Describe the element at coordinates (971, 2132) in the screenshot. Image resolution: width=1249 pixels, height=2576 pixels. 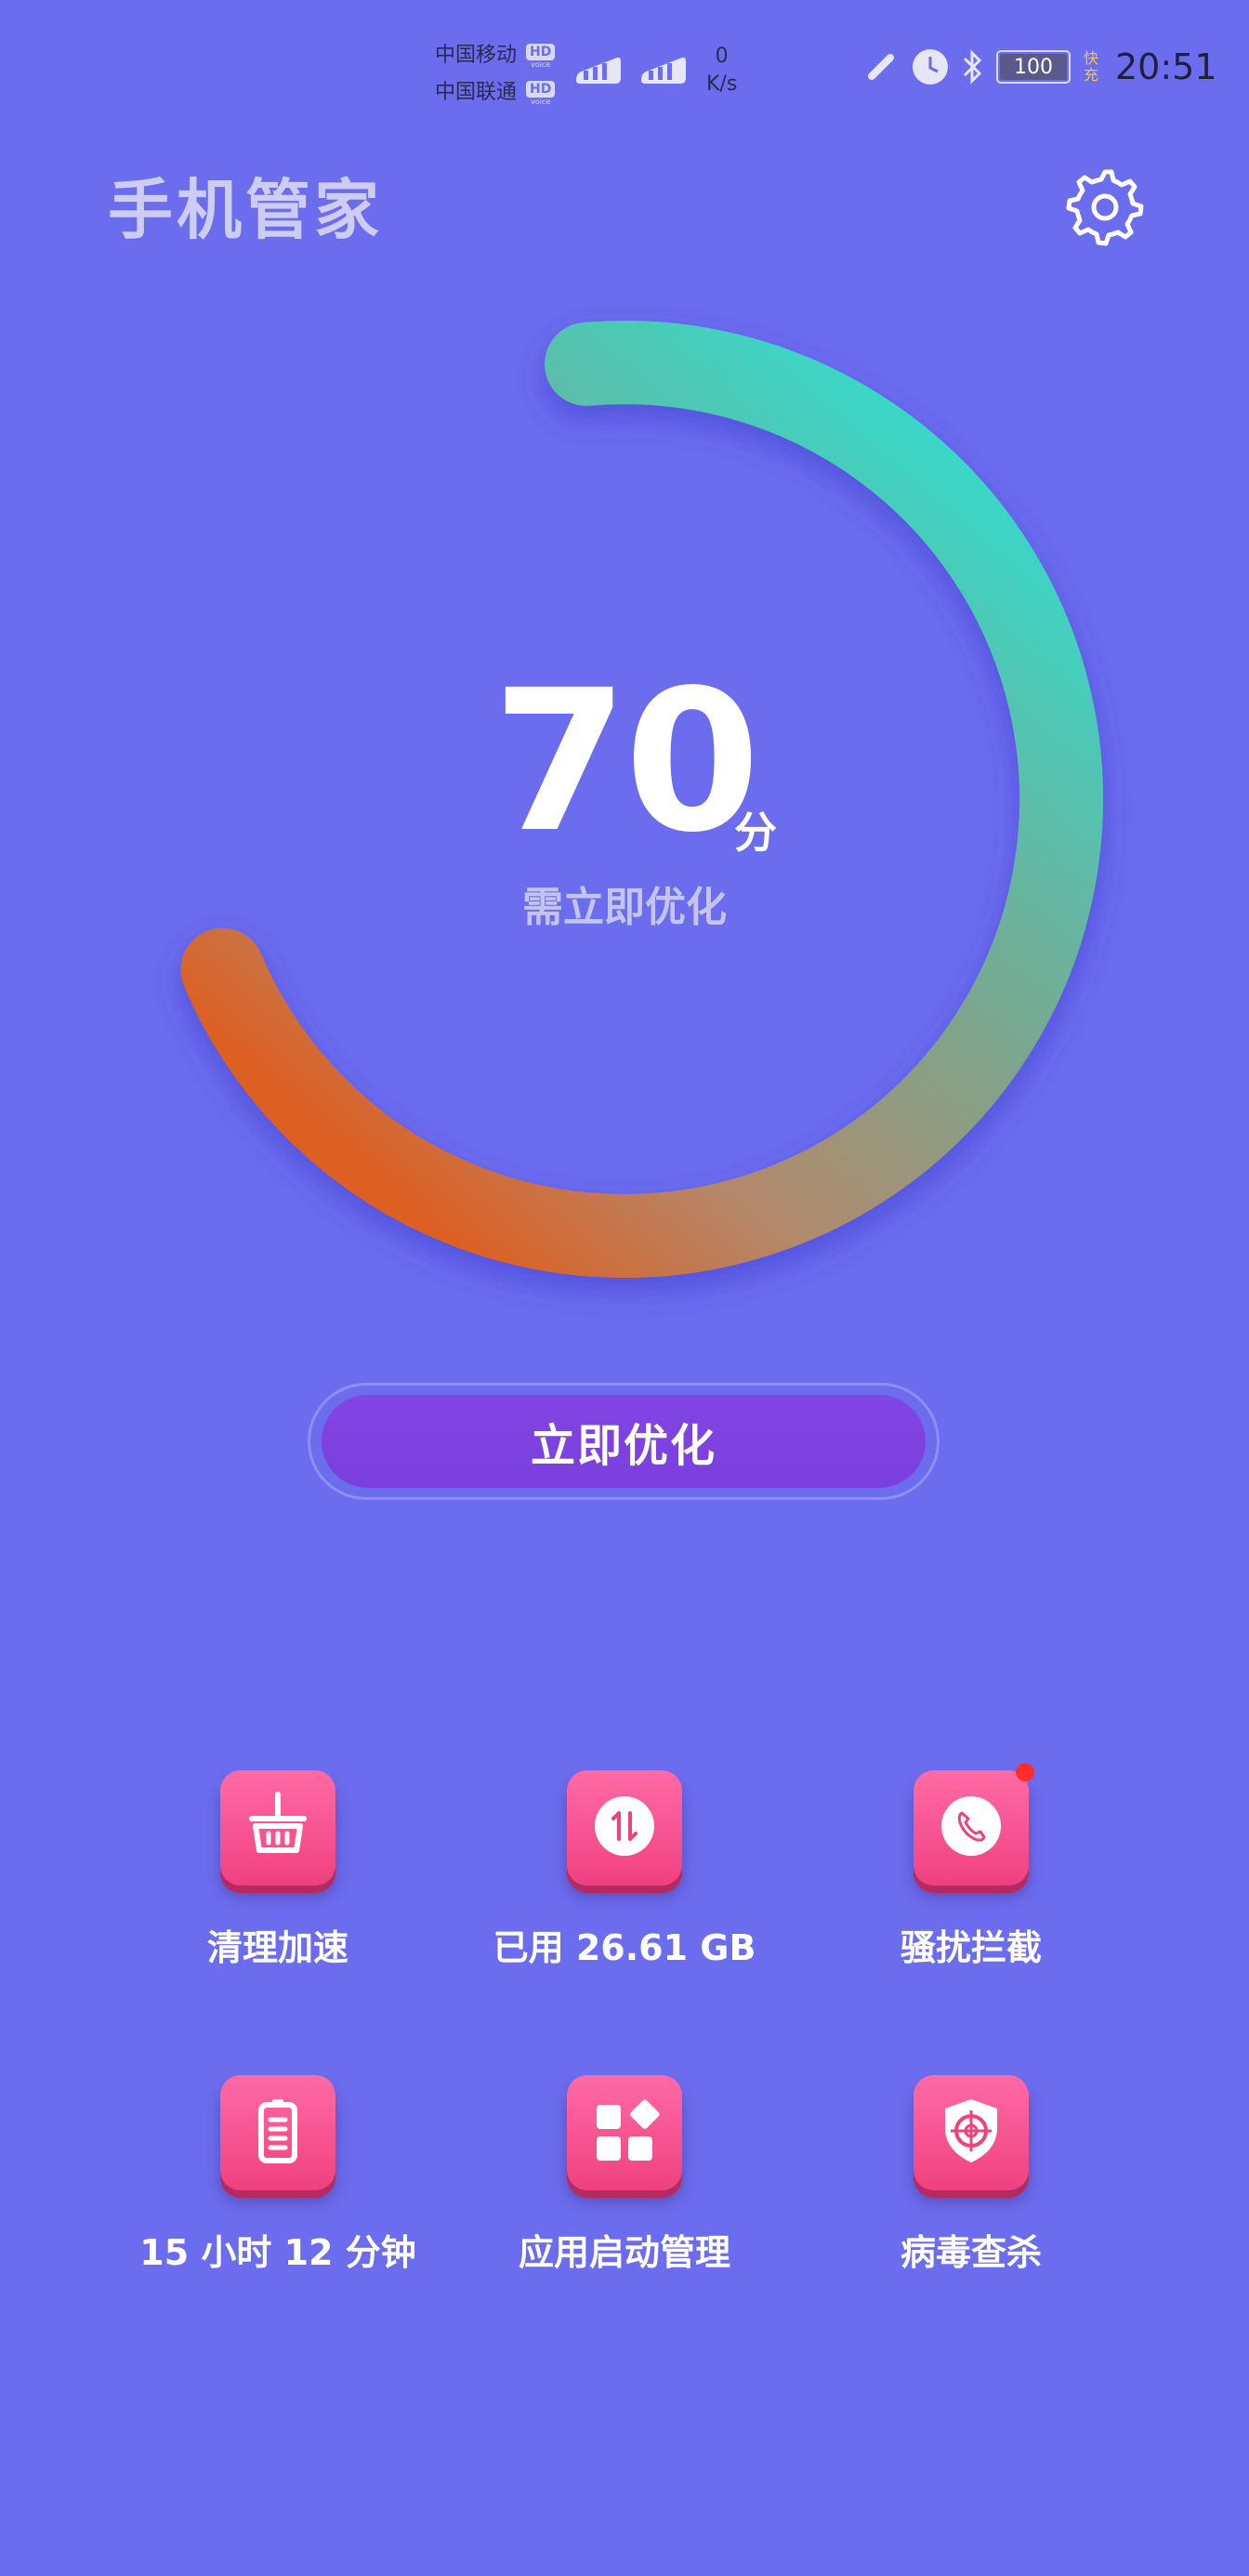
I see `shield-target-icon` at that location.